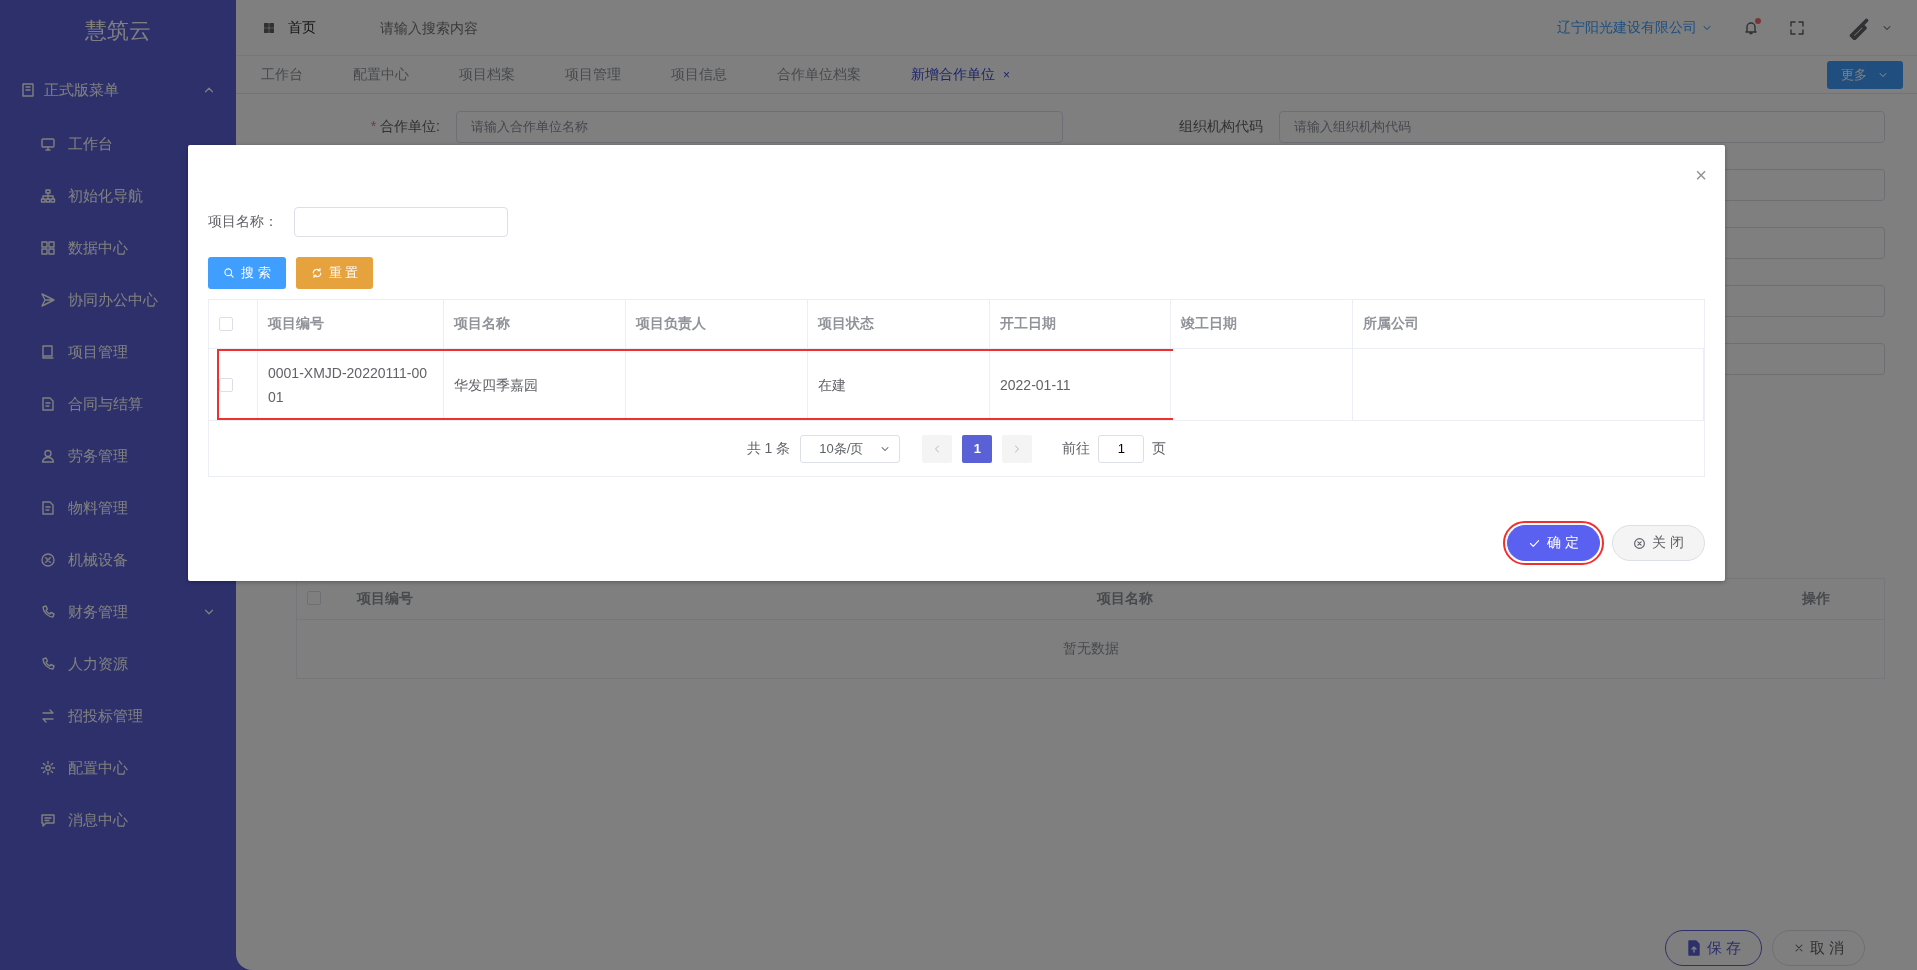 This screenshot has height=970, width=1917. I want to click on menu-section: 正式版菜单, so click(118, 90).